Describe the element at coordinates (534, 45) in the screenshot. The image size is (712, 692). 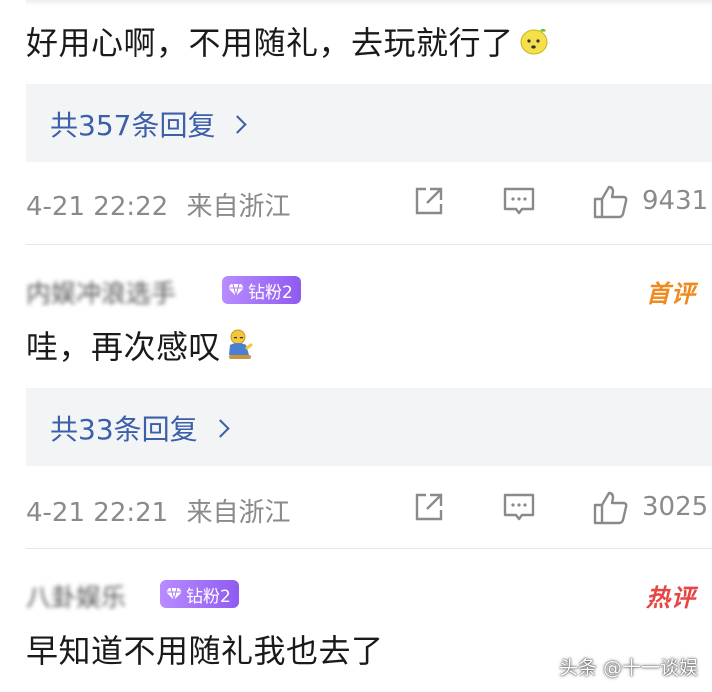
I see `lemon-face-emoji-icon` at that location.